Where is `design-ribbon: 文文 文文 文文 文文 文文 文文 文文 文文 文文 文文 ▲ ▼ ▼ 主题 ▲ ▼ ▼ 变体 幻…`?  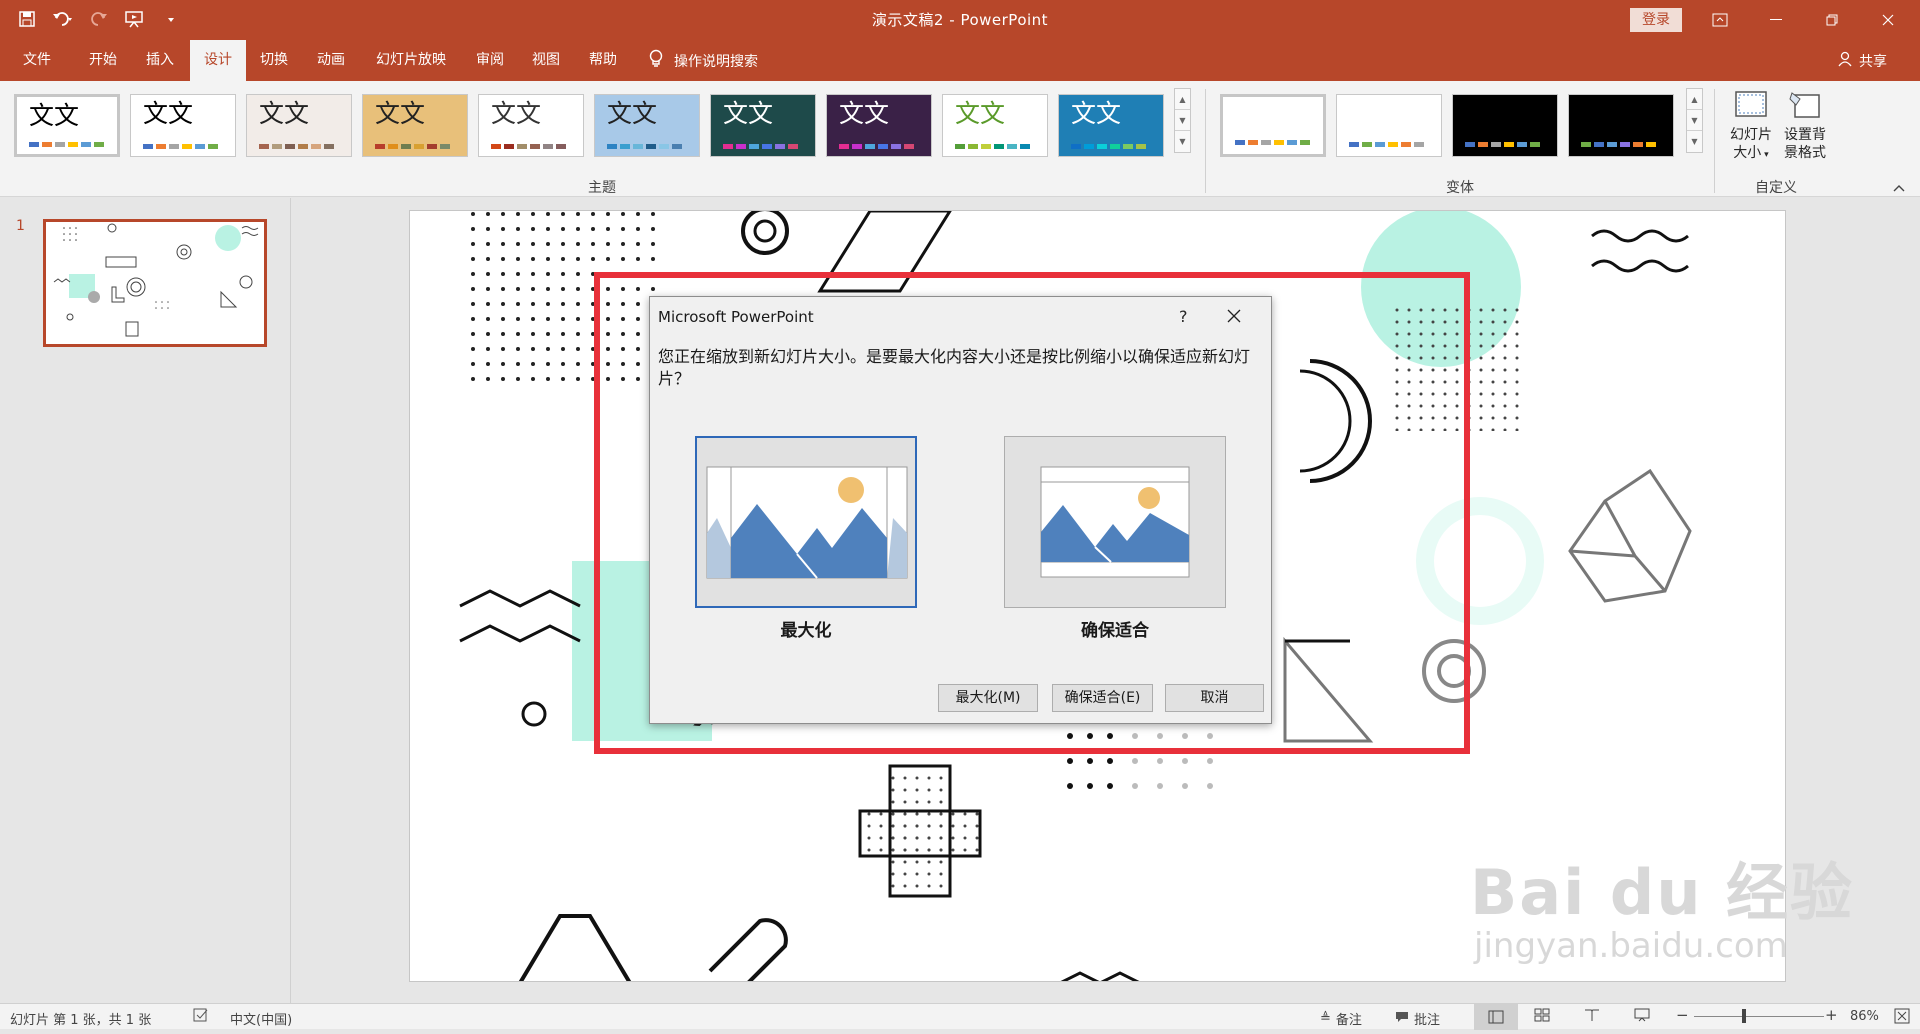
design-ribbon: 文文 文文 文文 文文 文文 文文 文文 文文 文文 文文 ▲ ▼ ▼ 主题 ▲ ▼ ▼ 变体 幻… is located at coordinates (960, 139).